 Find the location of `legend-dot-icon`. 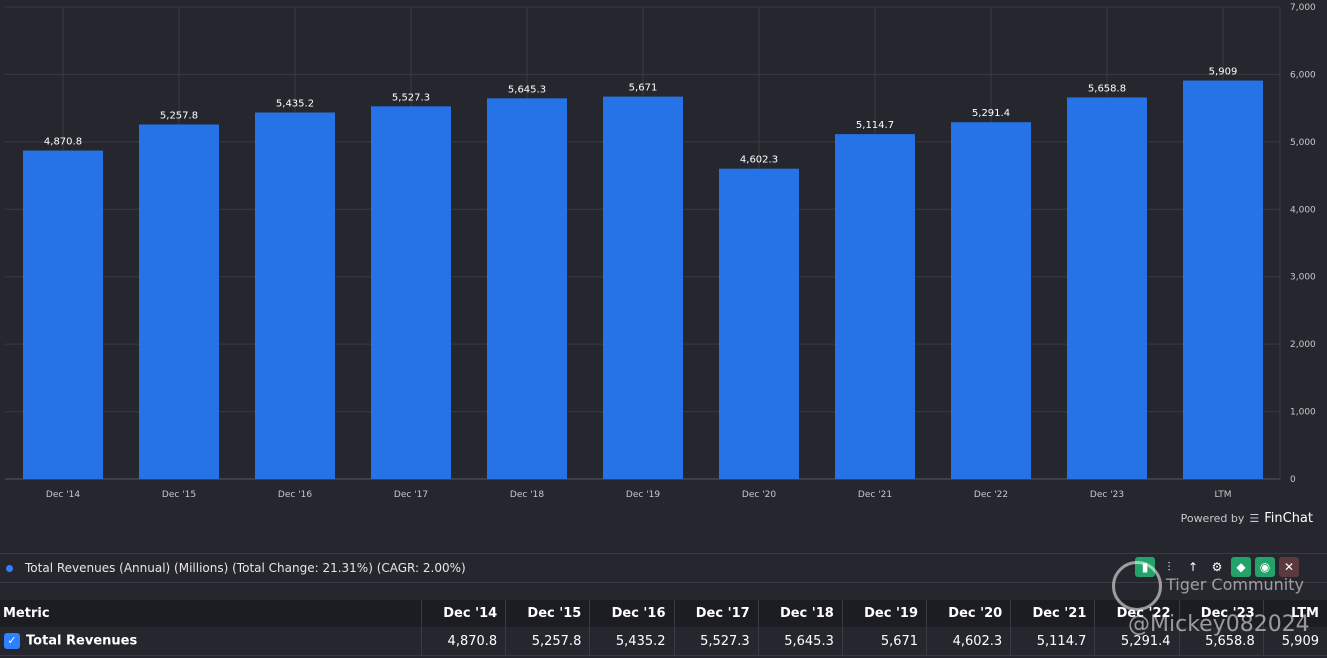

legend-dot-icon is located at coordinates (9, 568).